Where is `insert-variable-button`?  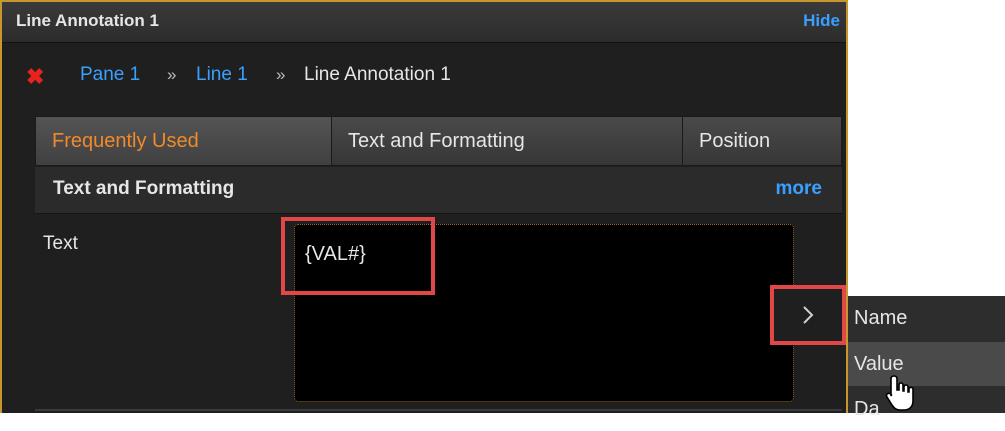 insert-variable-button is located at coordinates (808, 315).